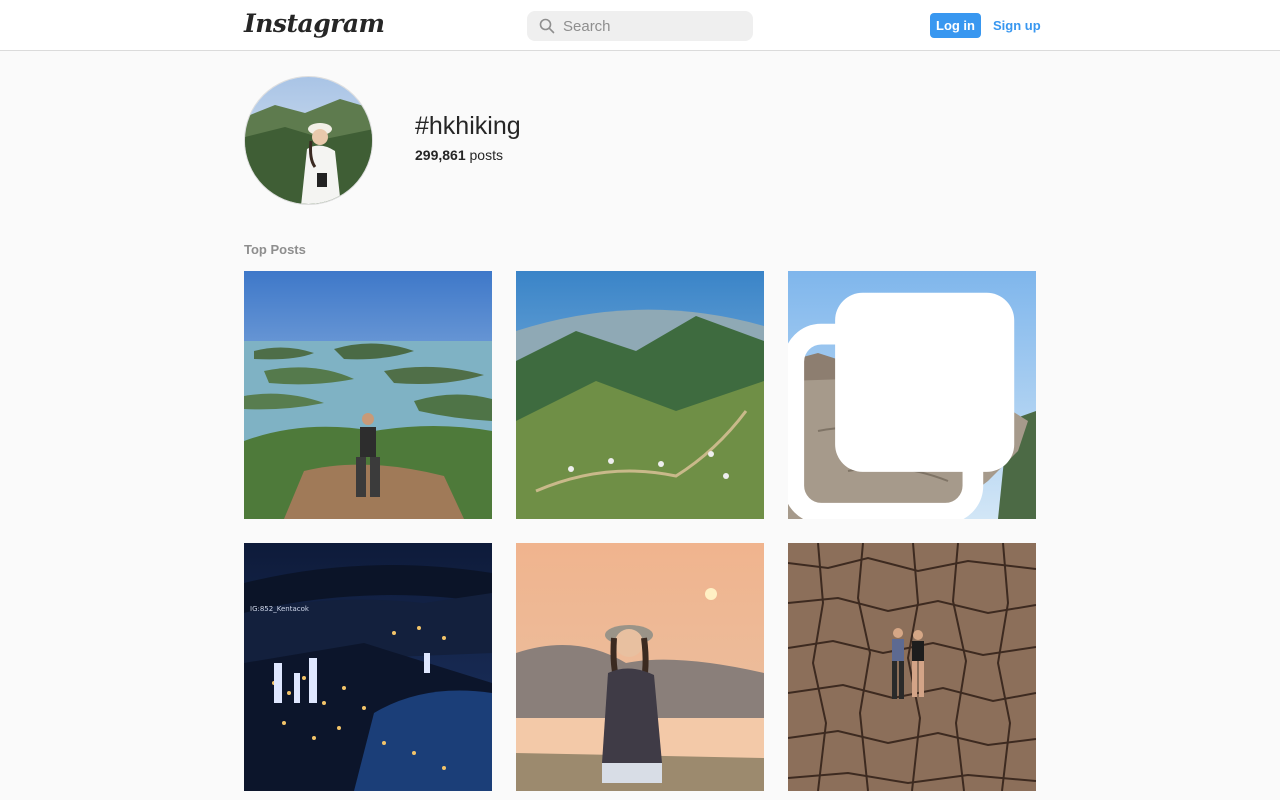 This screenshot has width=1280, height=800. Describe the element at coordinates (468, 126) in the screenshot. I see `hashtag-title: #hkhiking` at that location.